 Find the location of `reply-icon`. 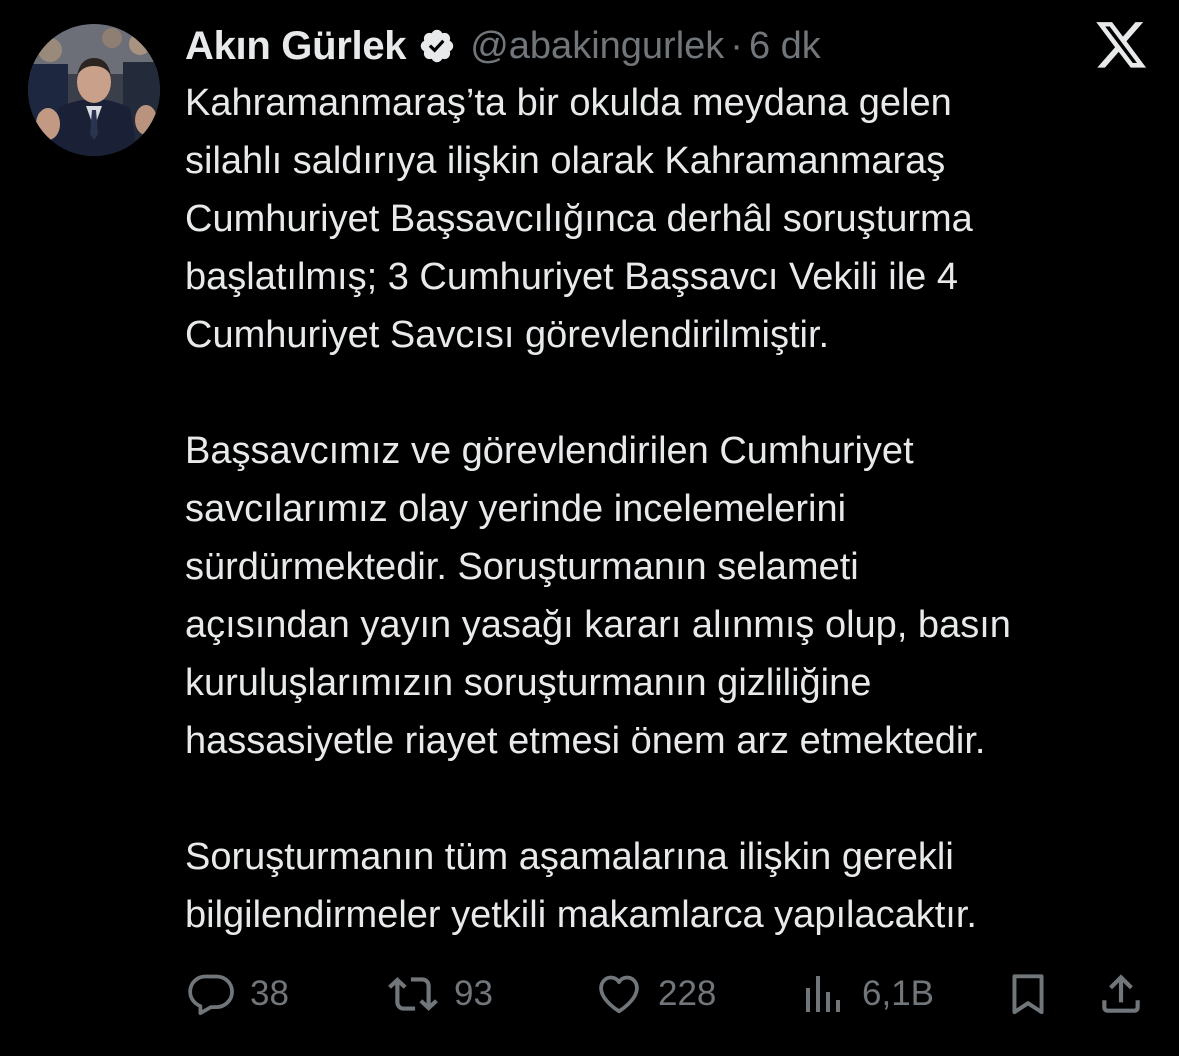

reply-icon is located at coordinates (211, 995).